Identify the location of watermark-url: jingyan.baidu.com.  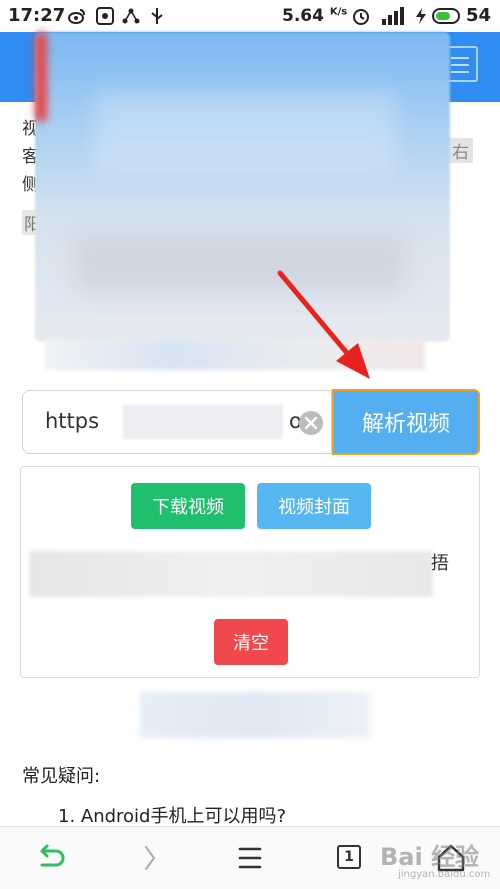
(444, 874).